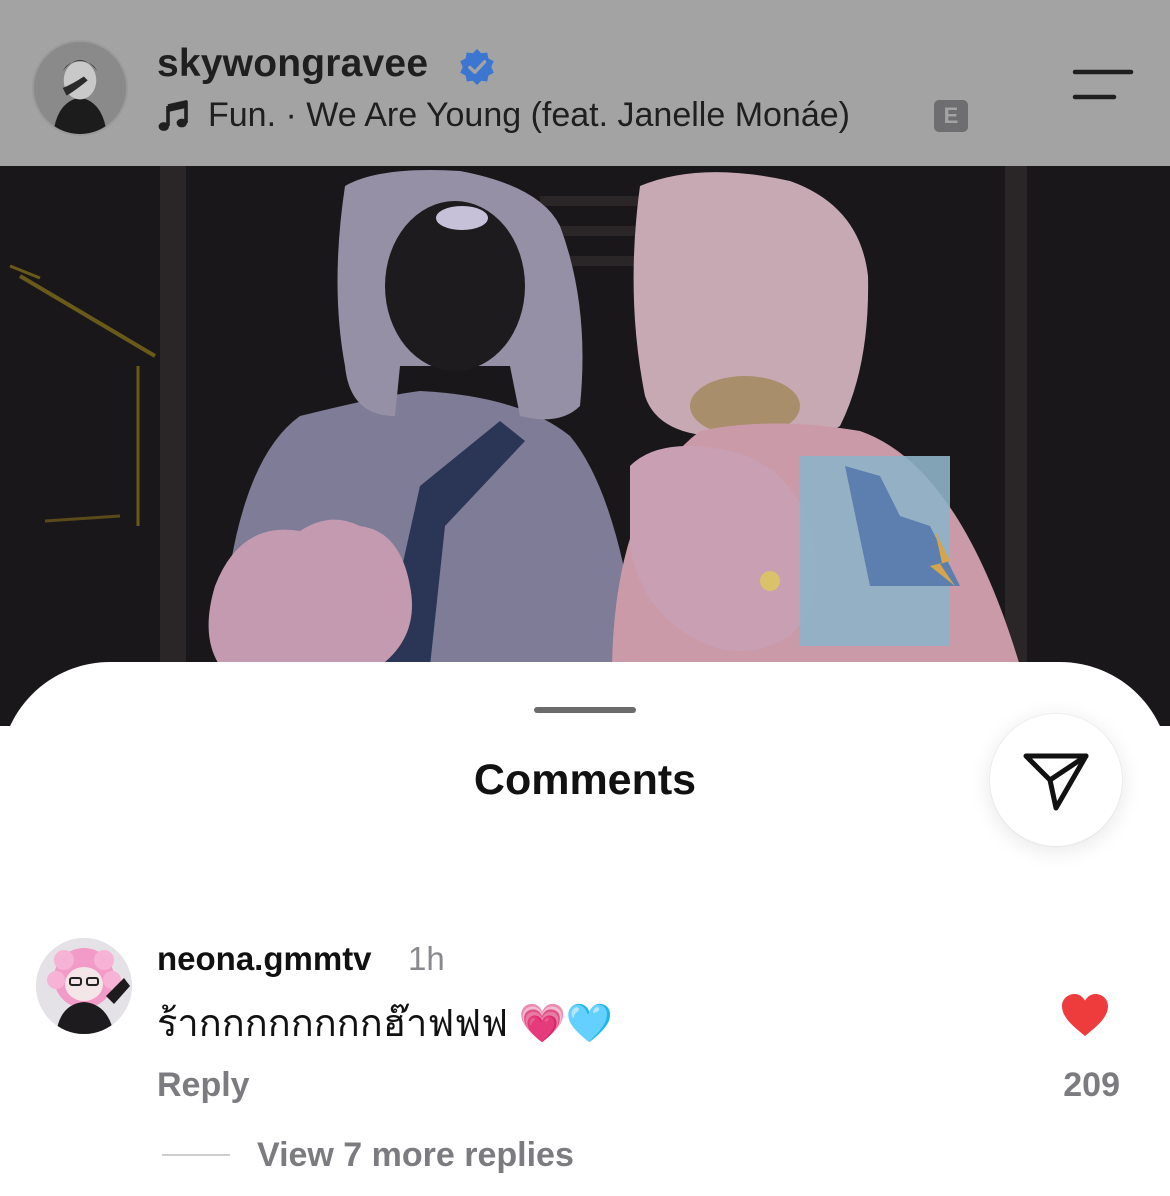 This screenshot has width=1170, height=1196. I want to click on music-note-icon, so click(173, 115).